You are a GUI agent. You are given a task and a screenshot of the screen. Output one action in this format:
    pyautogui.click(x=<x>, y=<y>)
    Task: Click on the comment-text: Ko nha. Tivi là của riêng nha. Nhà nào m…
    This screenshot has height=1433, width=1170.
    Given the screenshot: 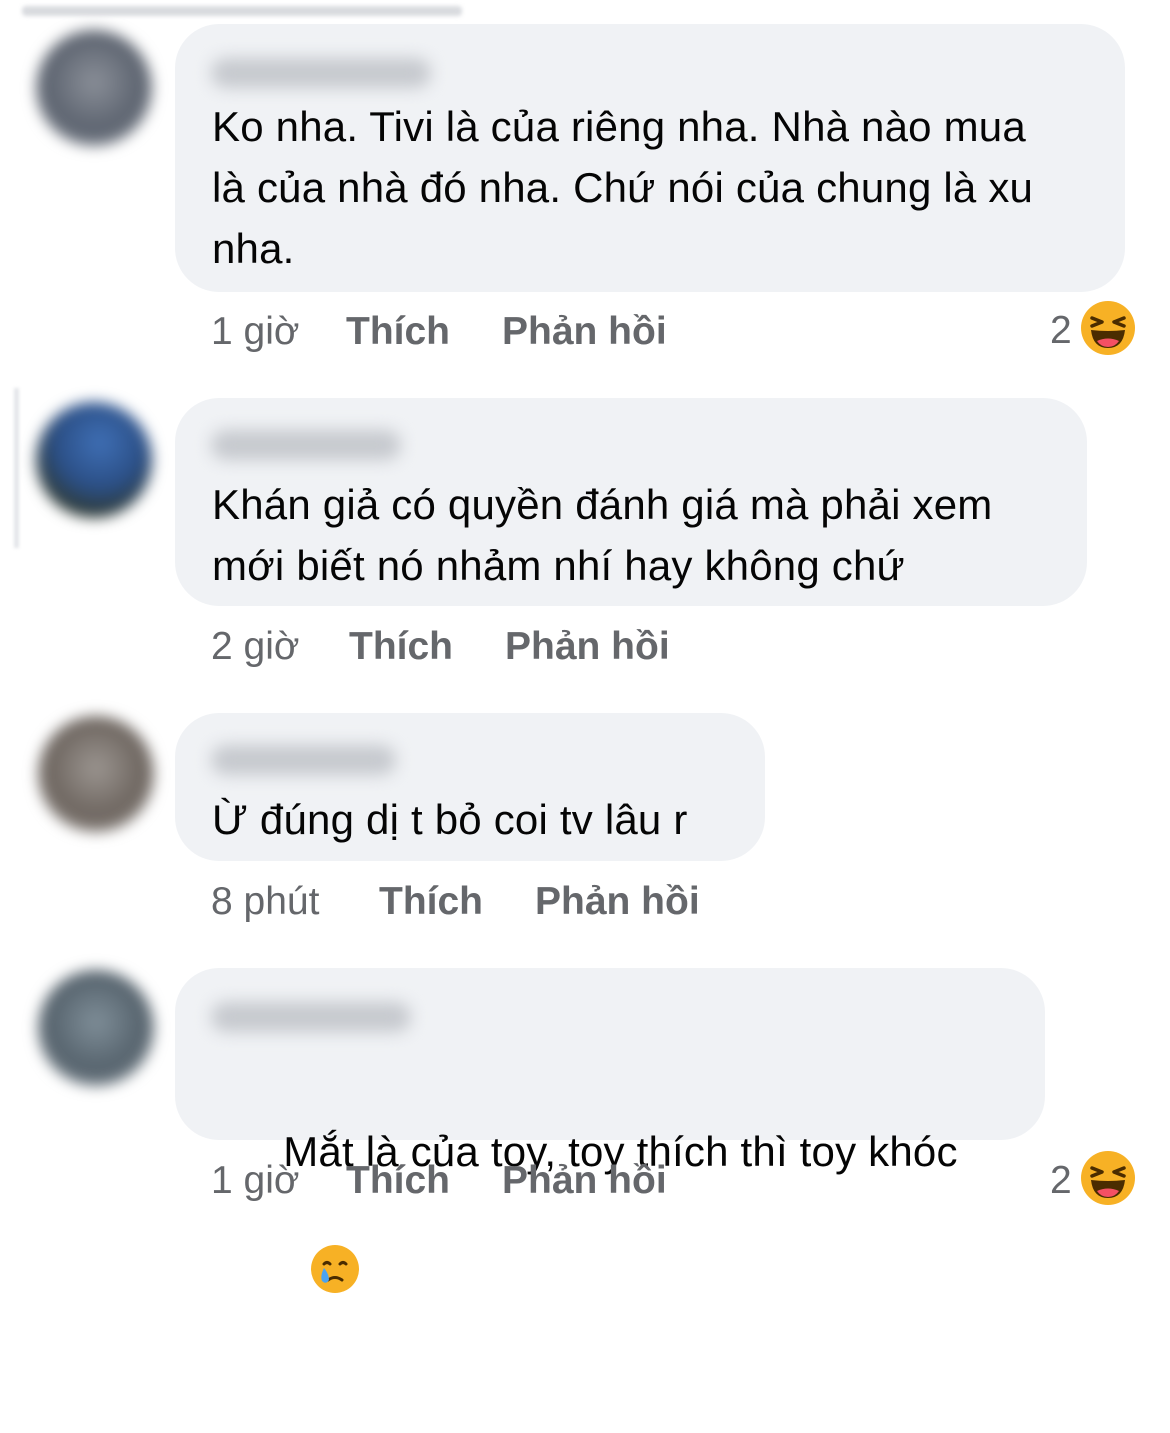 What is the action you would take?
    pyautogui.click(x=623, y=187)
    